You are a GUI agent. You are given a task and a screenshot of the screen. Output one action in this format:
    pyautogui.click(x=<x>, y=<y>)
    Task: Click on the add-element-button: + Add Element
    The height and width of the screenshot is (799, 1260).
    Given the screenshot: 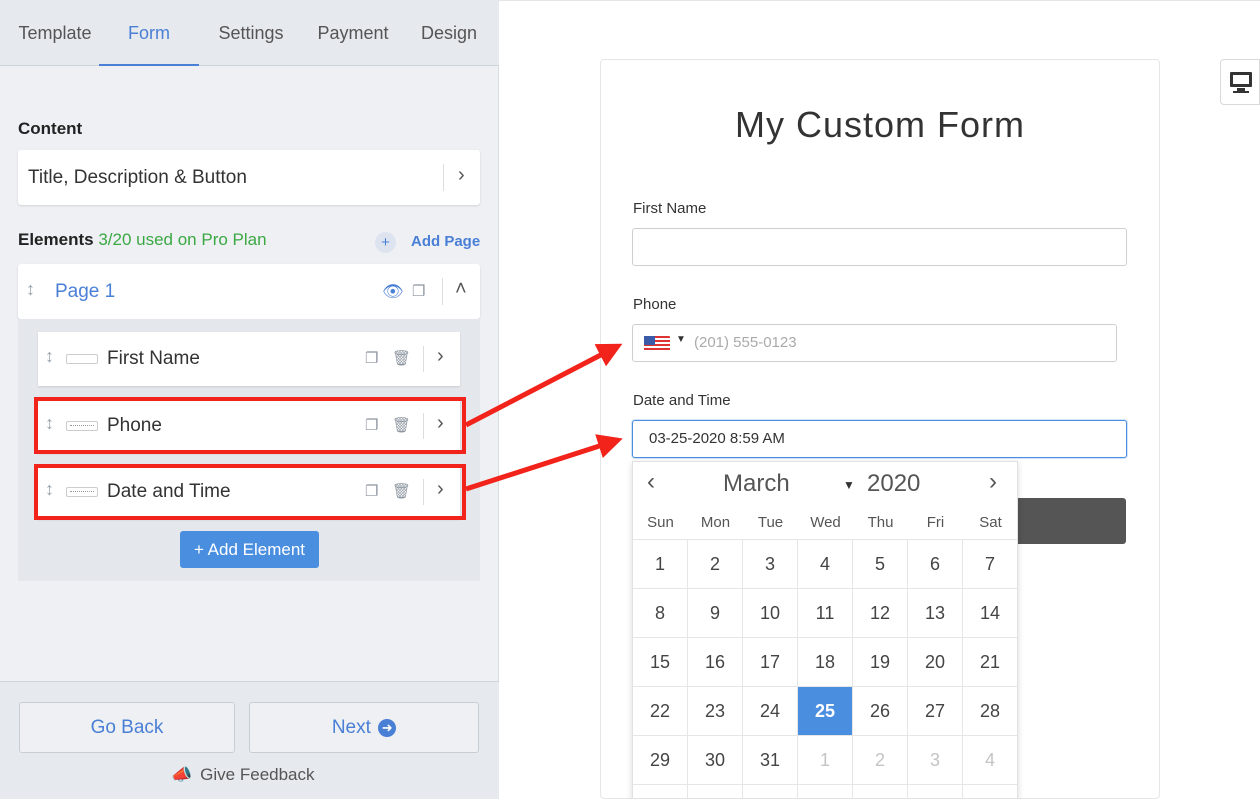 What is the action you would take?
    pyautogui.click(x=249, y=549)
    